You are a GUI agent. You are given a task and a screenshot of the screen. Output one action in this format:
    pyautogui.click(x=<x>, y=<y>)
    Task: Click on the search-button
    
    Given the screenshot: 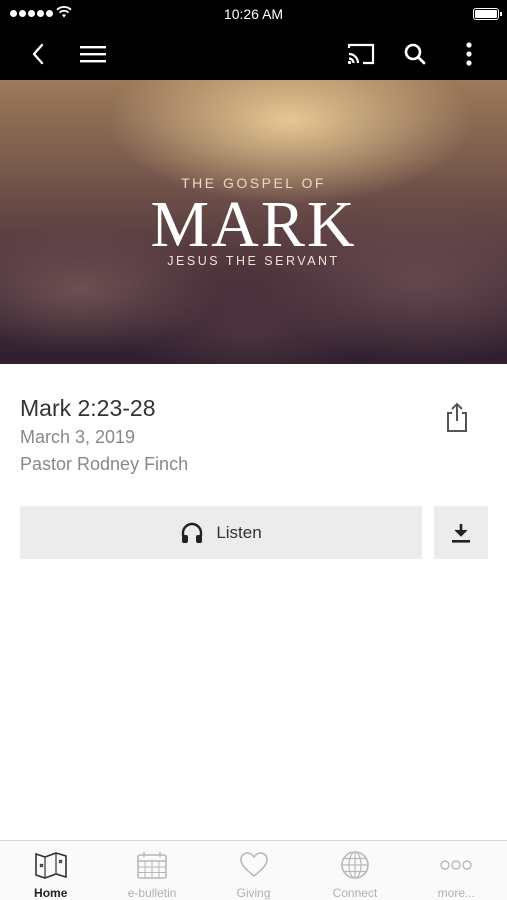 What is the action you would take?
    pyautogui.click(x=415, y=54)
    